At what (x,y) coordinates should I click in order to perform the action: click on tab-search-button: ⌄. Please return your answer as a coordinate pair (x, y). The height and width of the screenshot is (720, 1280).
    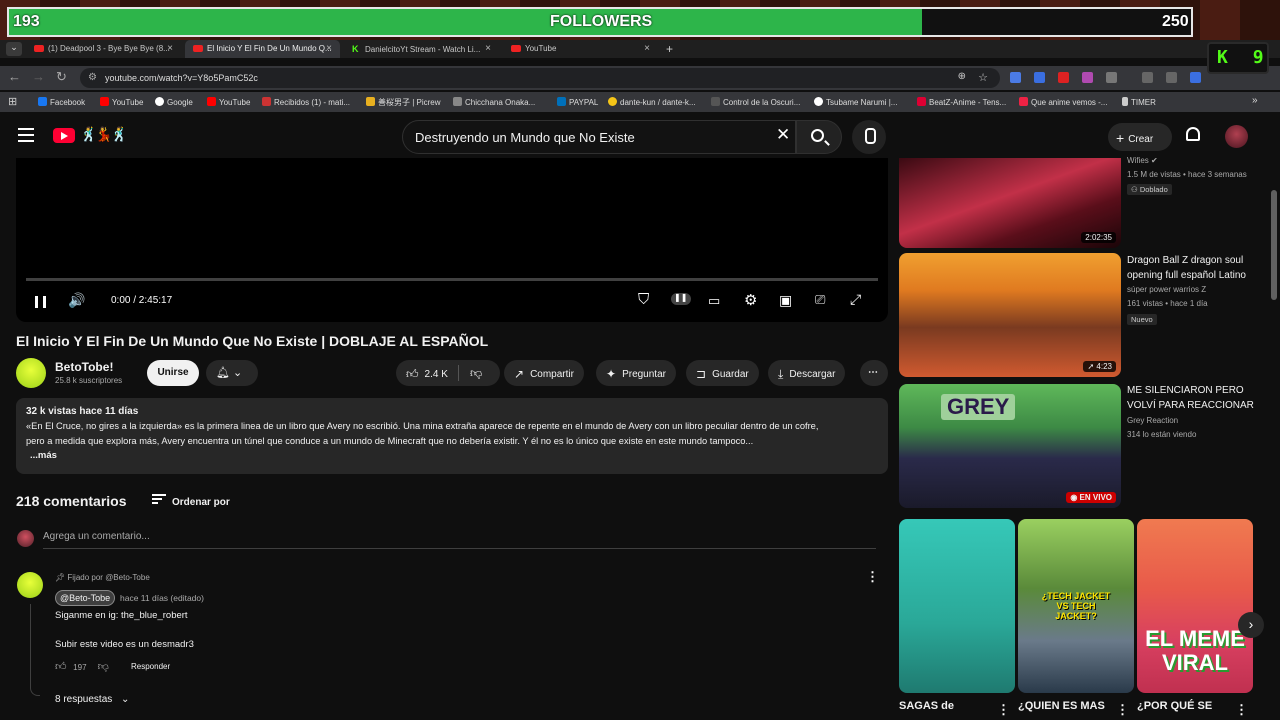
    Looking at the image, I should click on (14, 49).